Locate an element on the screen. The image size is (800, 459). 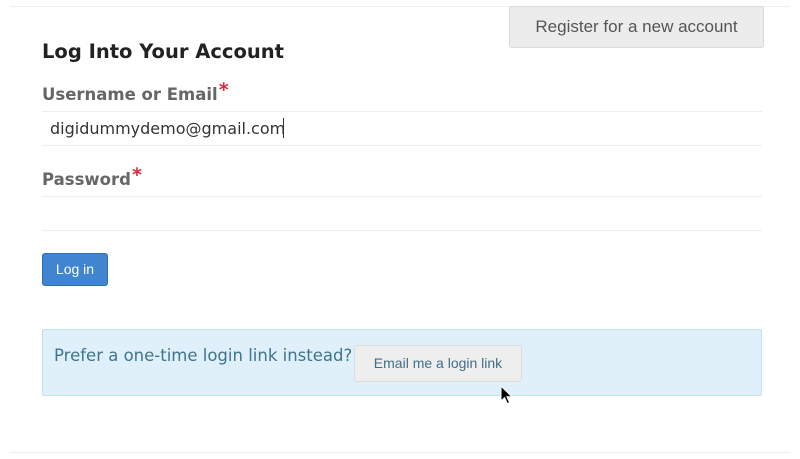
text-caret is located at coordinates (283, 128).